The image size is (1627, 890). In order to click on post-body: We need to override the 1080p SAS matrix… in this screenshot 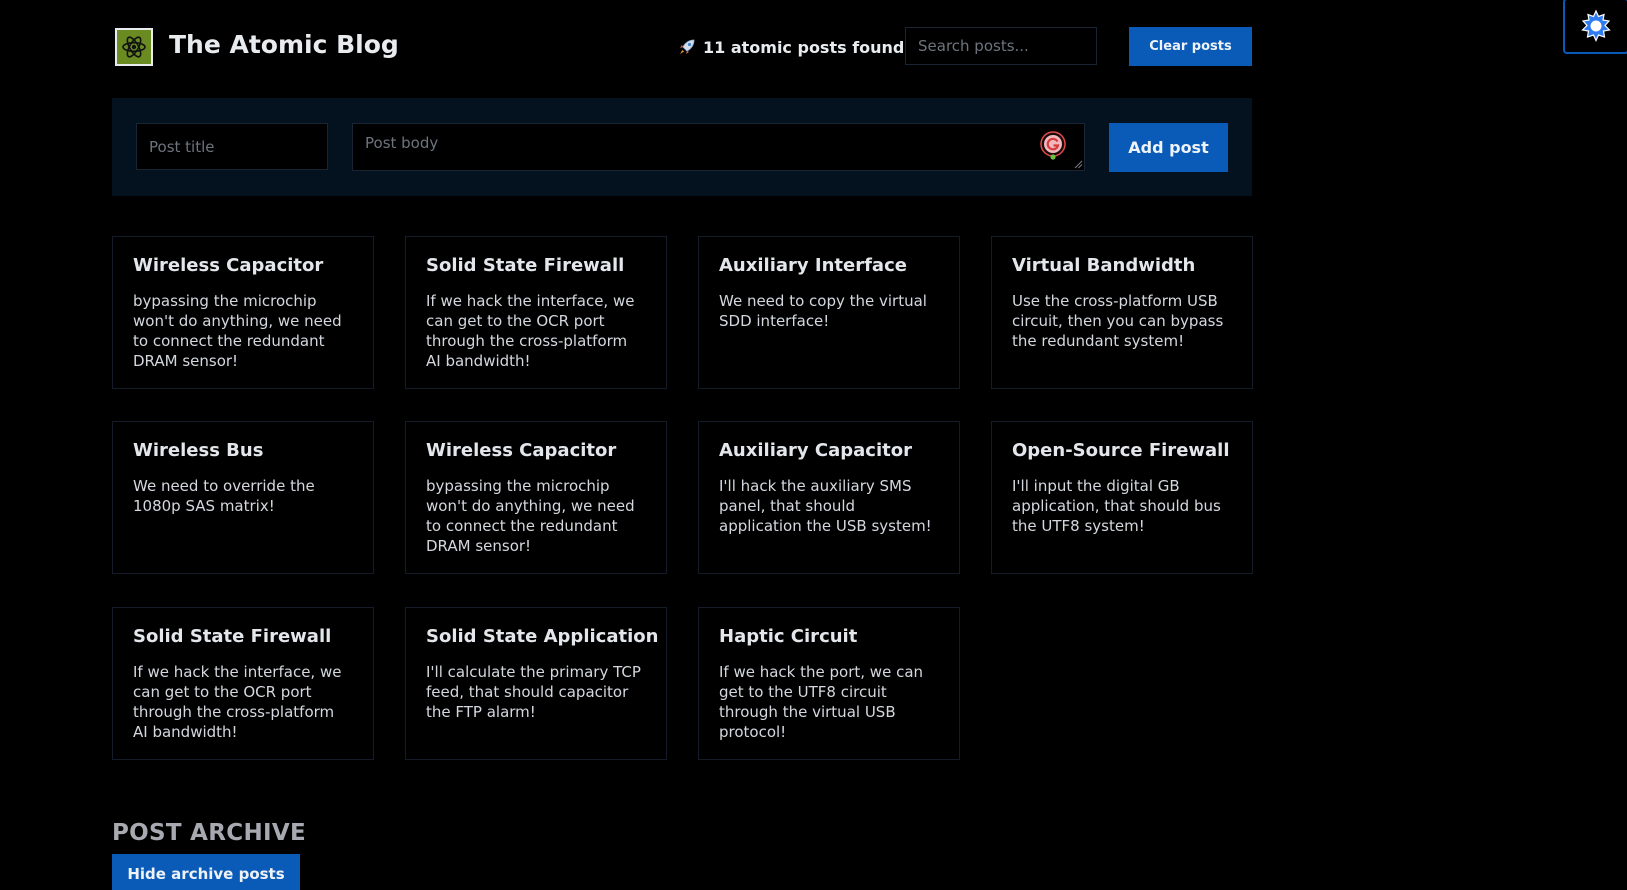, I will do `click(224, 496)`.